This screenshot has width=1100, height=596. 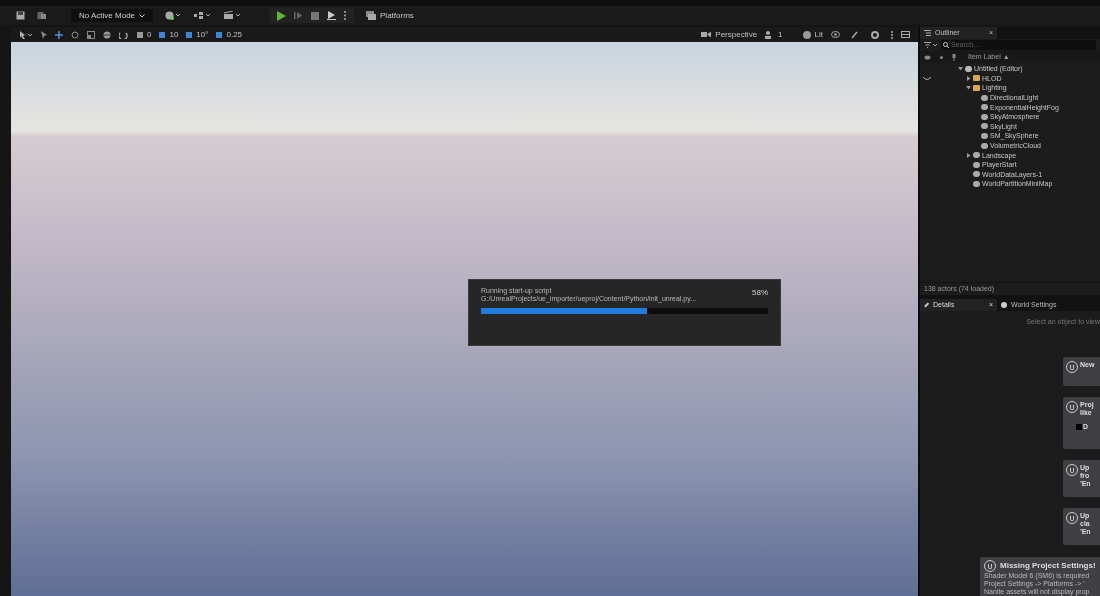 What do you see at coordinates (760, 293) in the screenshot?
I see `progress-percent: 58%` at bounding box center [760, 293].